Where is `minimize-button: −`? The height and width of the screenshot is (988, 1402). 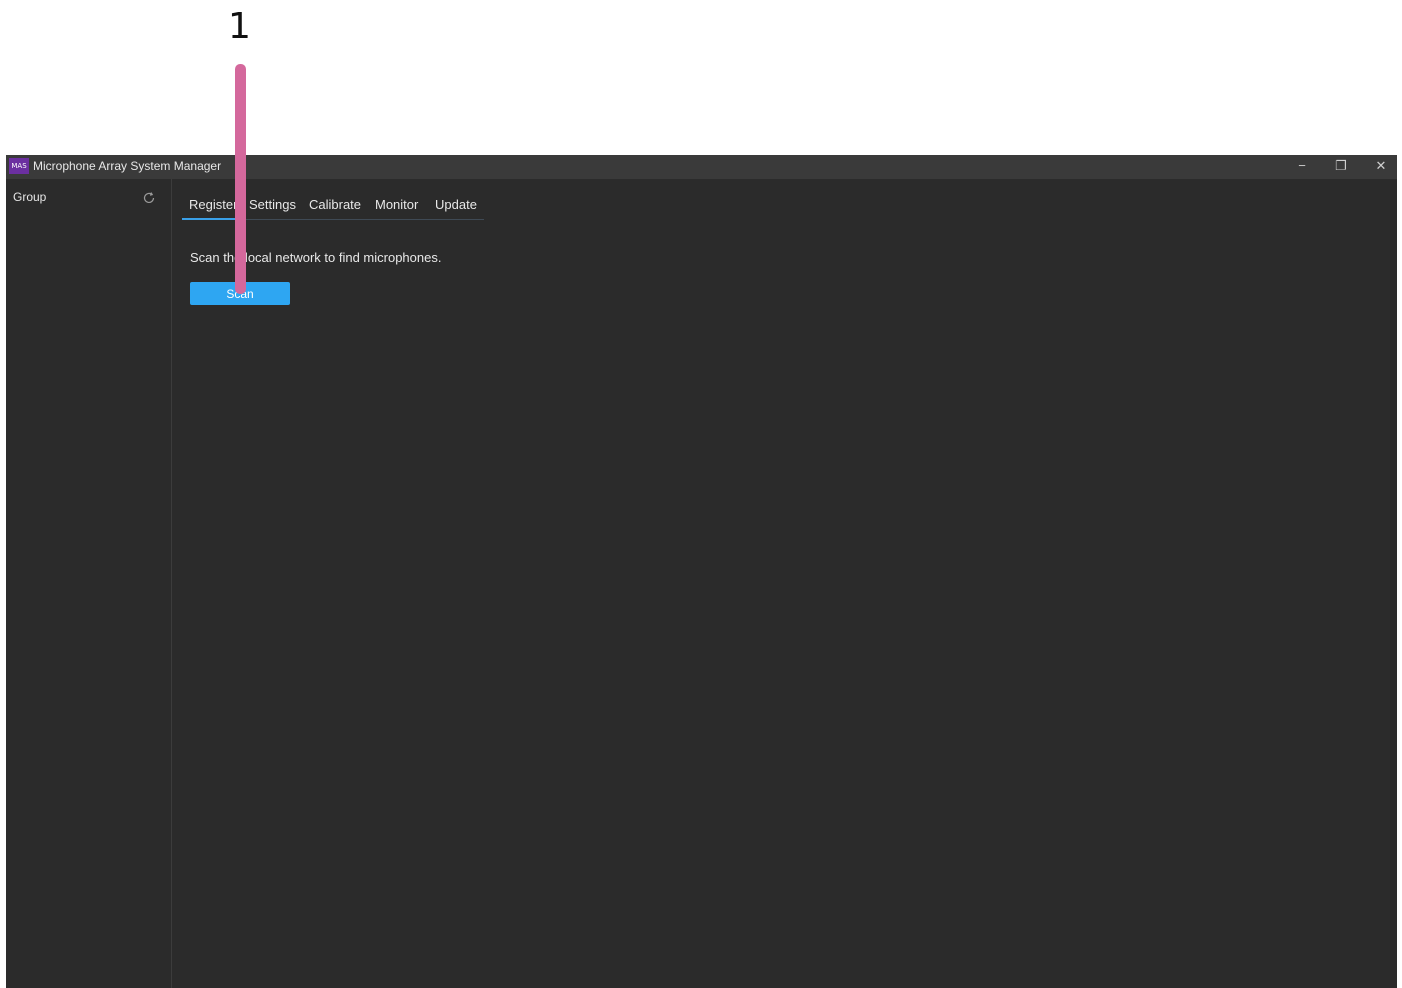
minimize-button: − is located at coordinates (1302, 167).